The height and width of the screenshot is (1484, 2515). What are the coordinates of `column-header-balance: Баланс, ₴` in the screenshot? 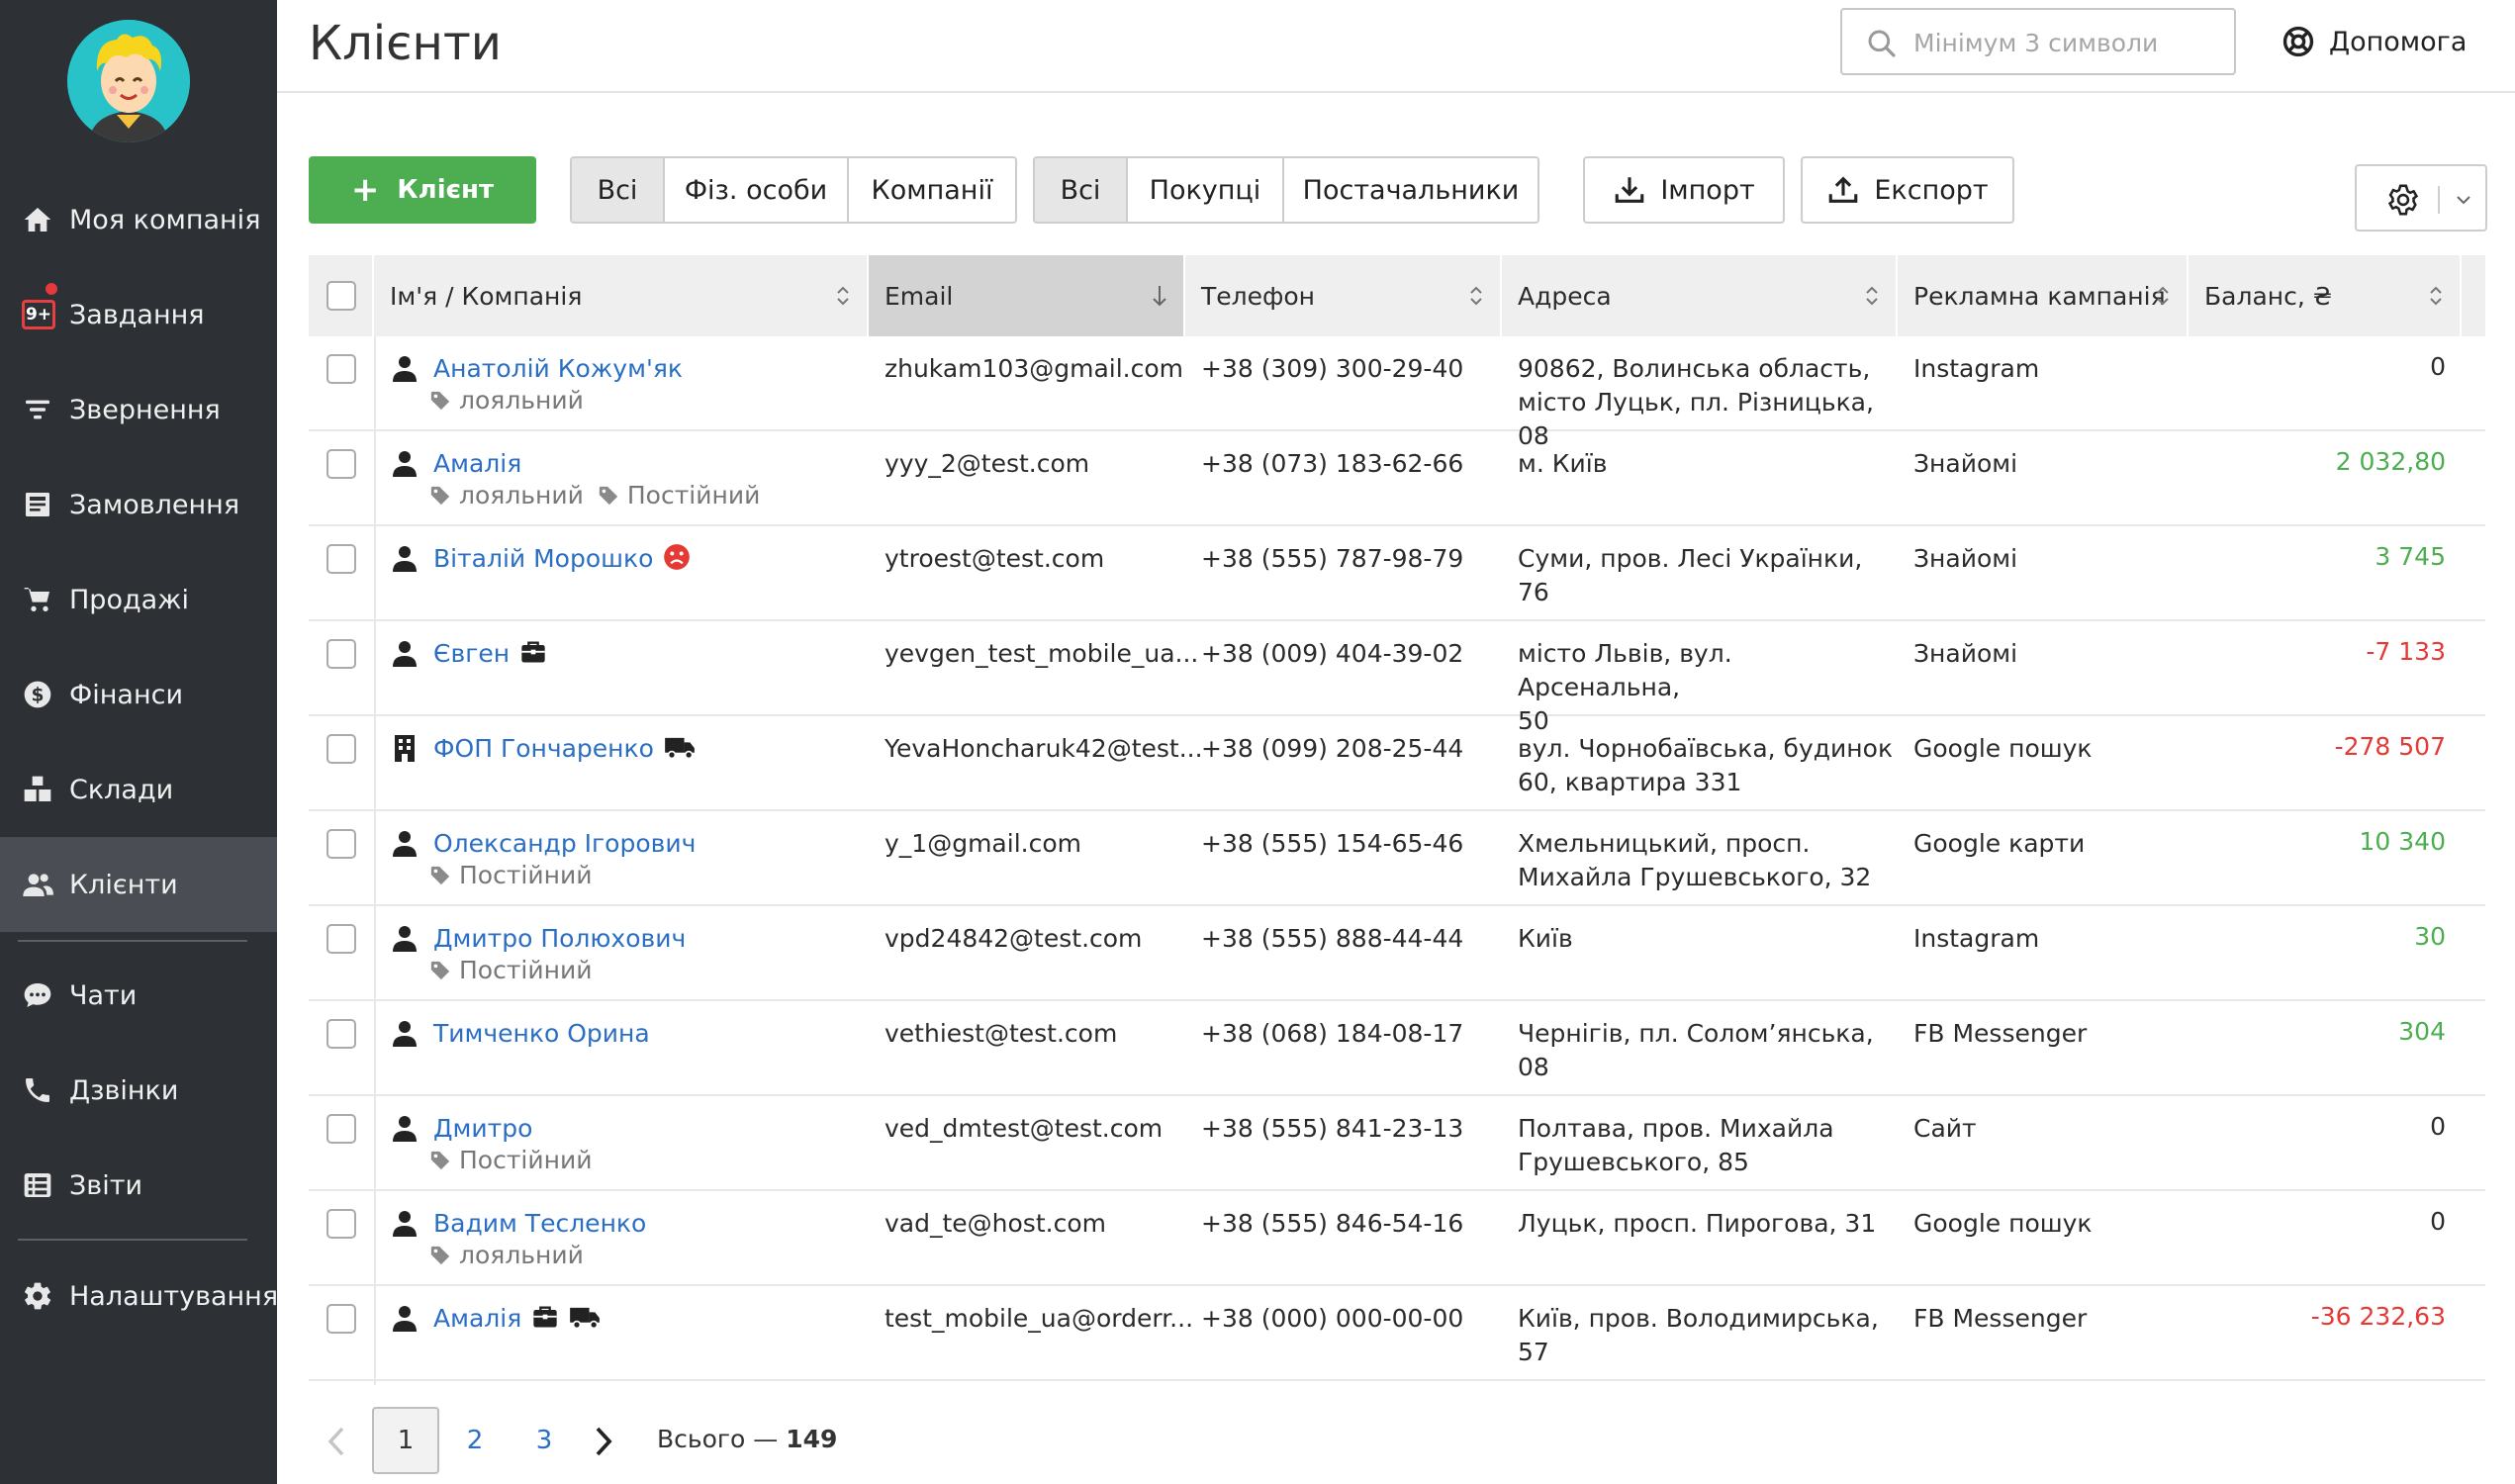 It's located at (2325, 295).